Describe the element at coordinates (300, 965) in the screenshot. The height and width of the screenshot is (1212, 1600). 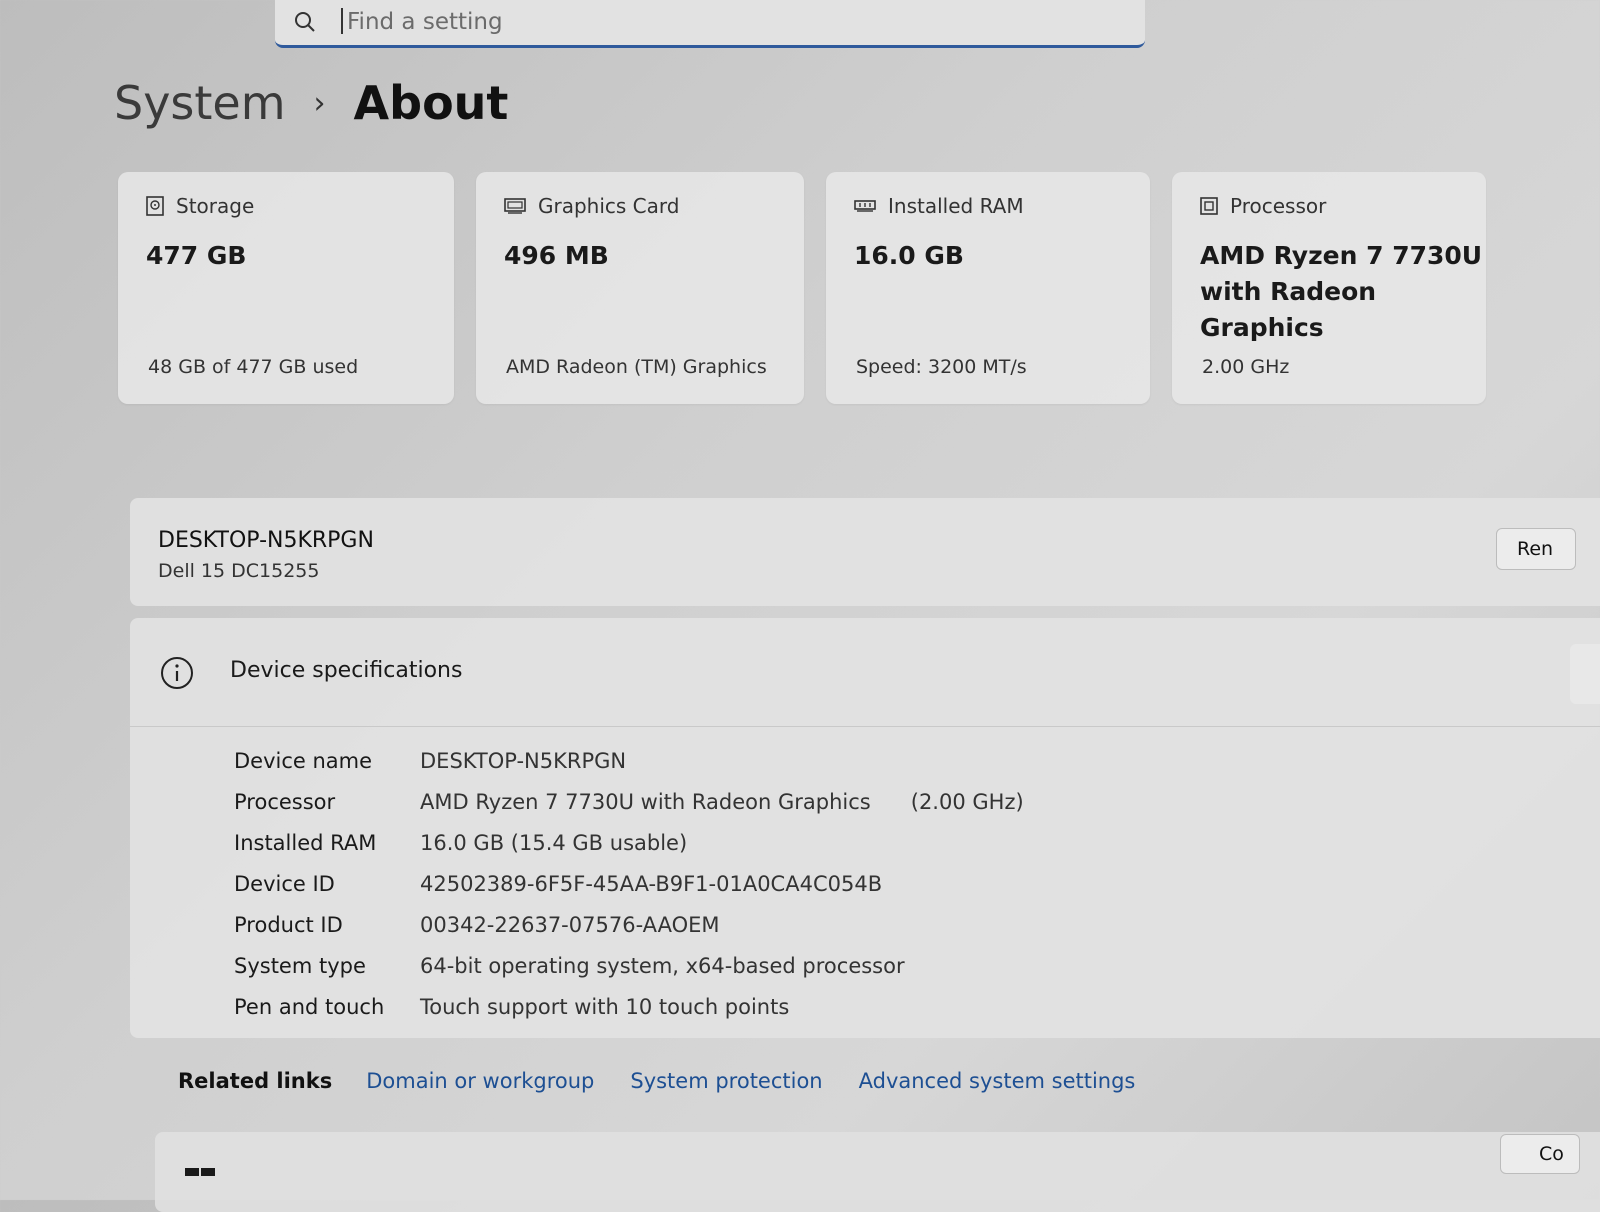
I see `spec-key: System type` at that location.